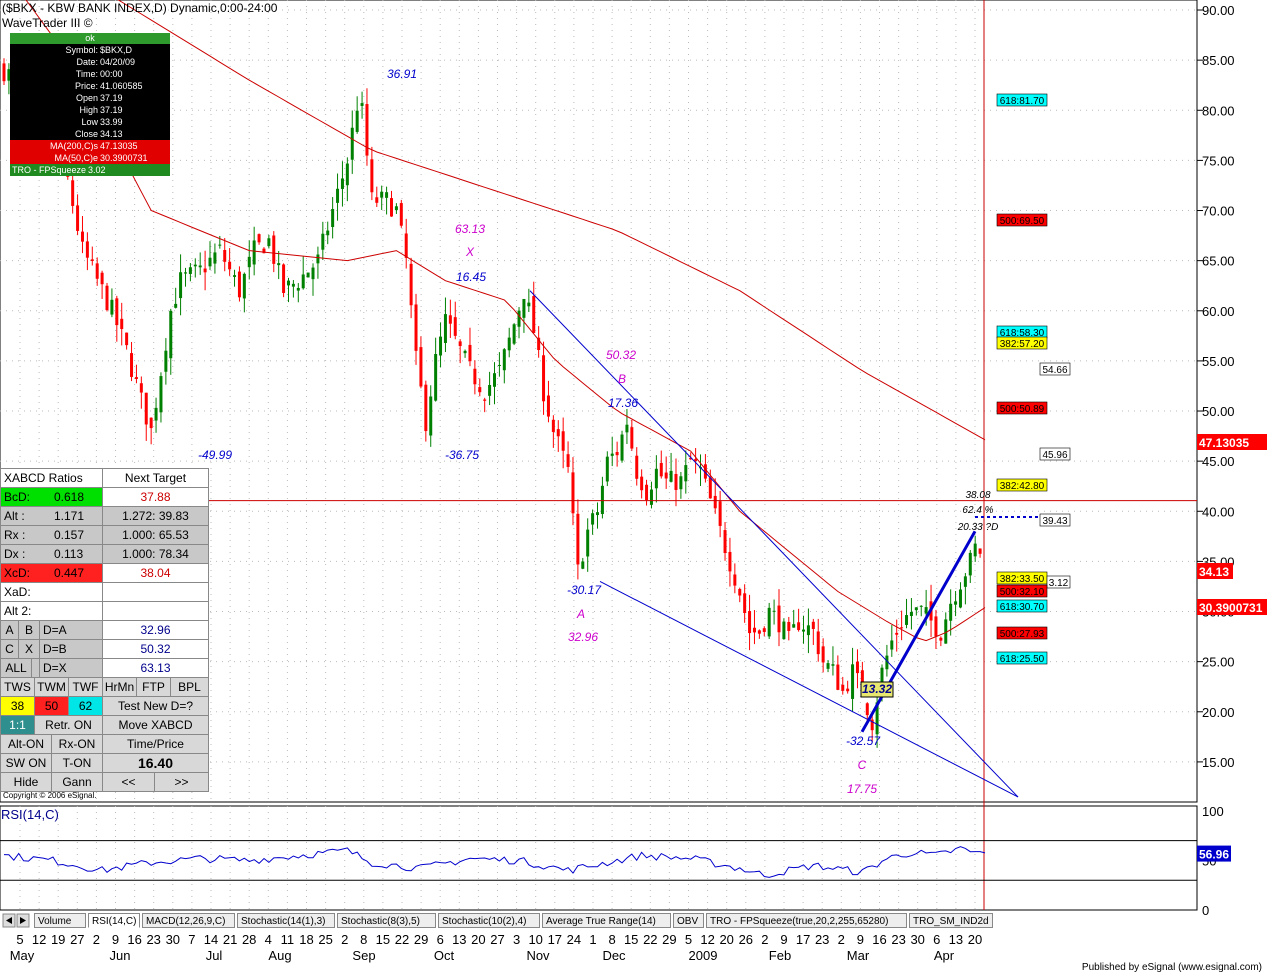 This screenshot has height=975, width=1268. Describe the element at coordinates (386, 920) in the screenshot. I see `tab-4: Stochastic(8(3),5)` at that location.